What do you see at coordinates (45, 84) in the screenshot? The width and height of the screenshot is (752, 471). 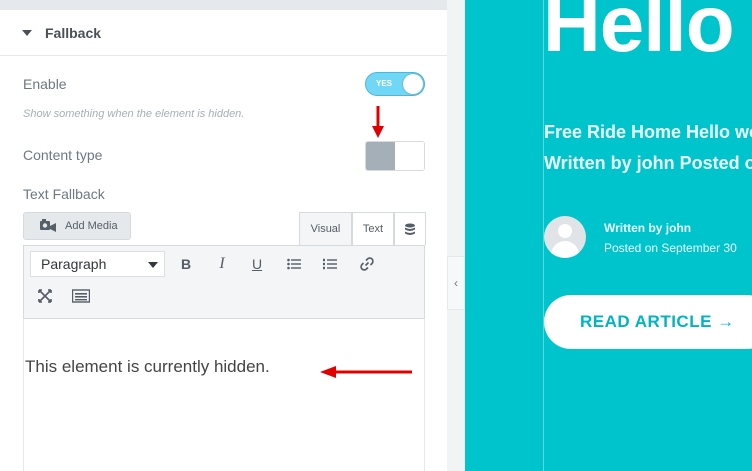 I see `enable-label: Enable` at bounding box center [45, 84].